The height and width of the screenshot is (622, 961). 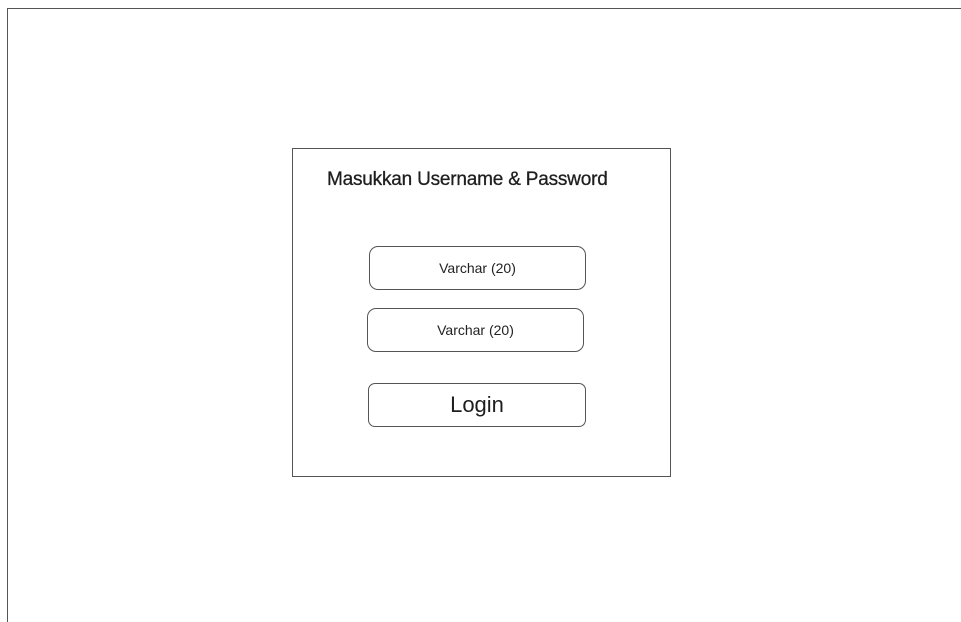 What do you see at coordinates (477, 405) in the screenshot?
I see `login-button: Login` at bounding box center [477, 405].